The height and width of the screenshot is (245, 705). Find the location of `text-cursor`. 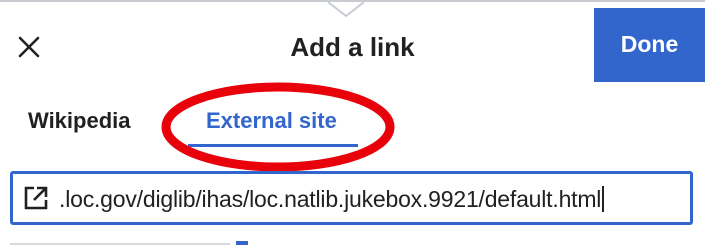

text-cursor is located at coordinates (603, 199).